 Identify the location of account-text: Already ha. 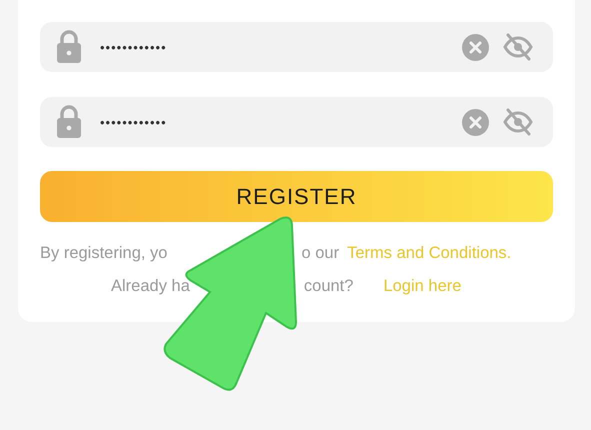
(150, 286).